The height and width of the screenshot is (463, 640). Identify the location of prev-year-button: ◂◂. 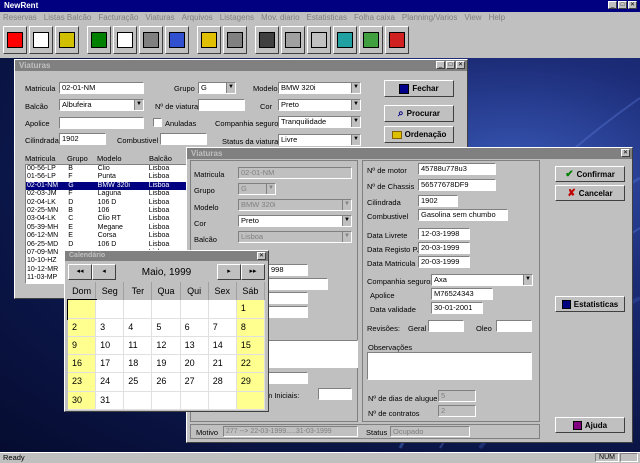
(80, 272).